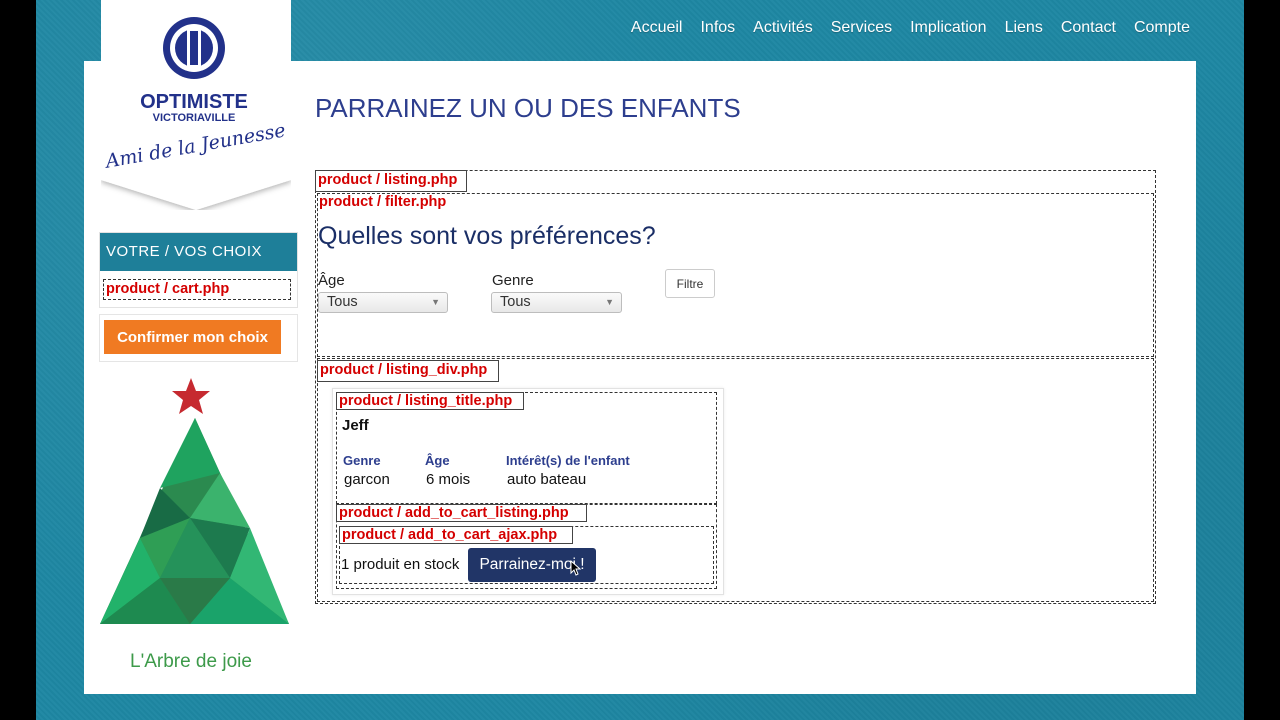 The height and width of the screenshot is (720, 1280). I want to click on optimiste-emblem-icon, so click(194, 48).